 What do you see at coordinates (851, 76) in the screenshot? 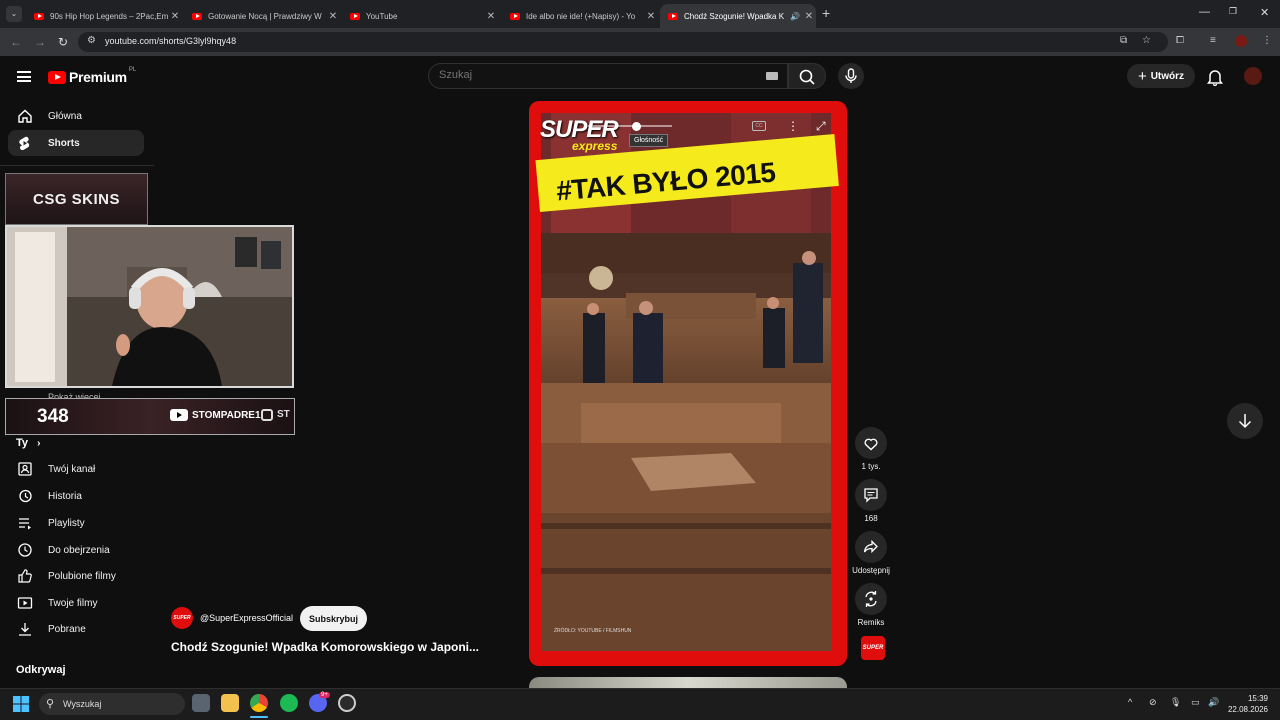
I see `voice-search-button` at bounding box center [851, 76].